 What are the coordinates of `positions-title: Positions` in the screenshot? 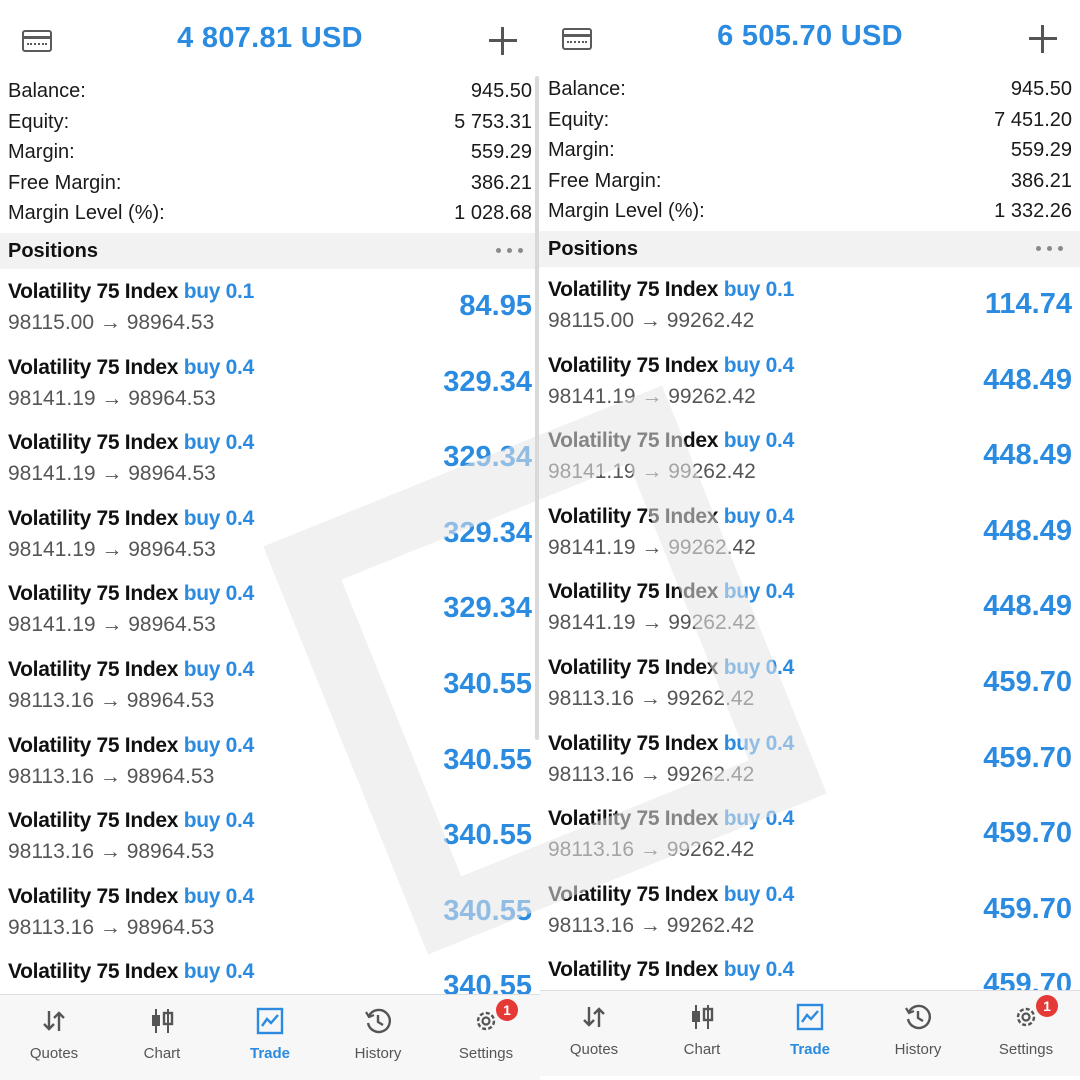 It's located at (593, 249).